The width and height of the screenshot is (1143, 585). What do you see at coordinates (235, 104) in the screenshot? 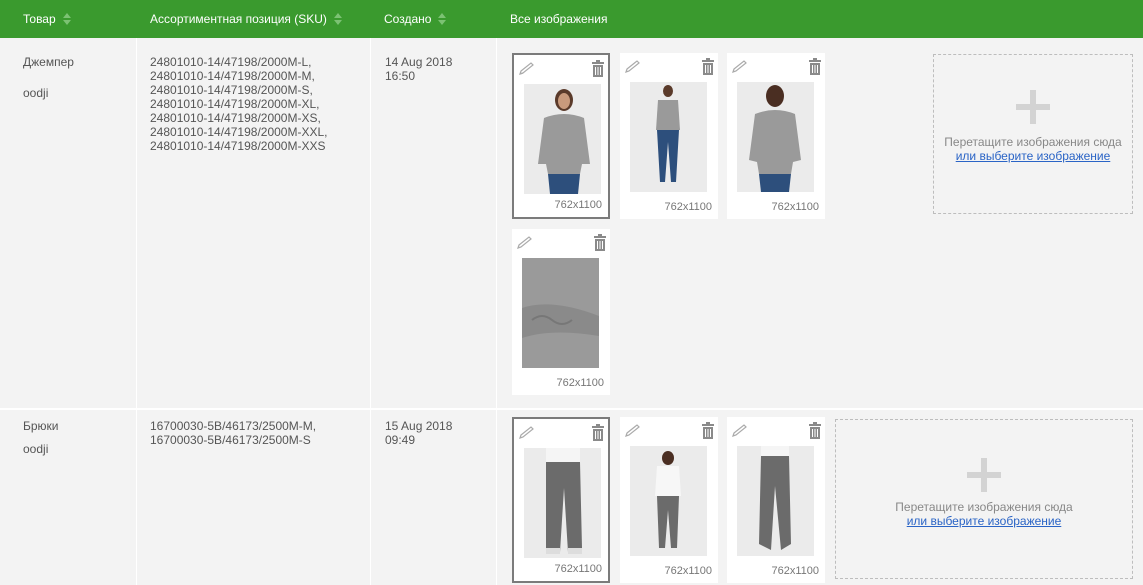
I see `sku-item: 24801010-14/47198/2000M-XL,` at bounding box center [235, 104].